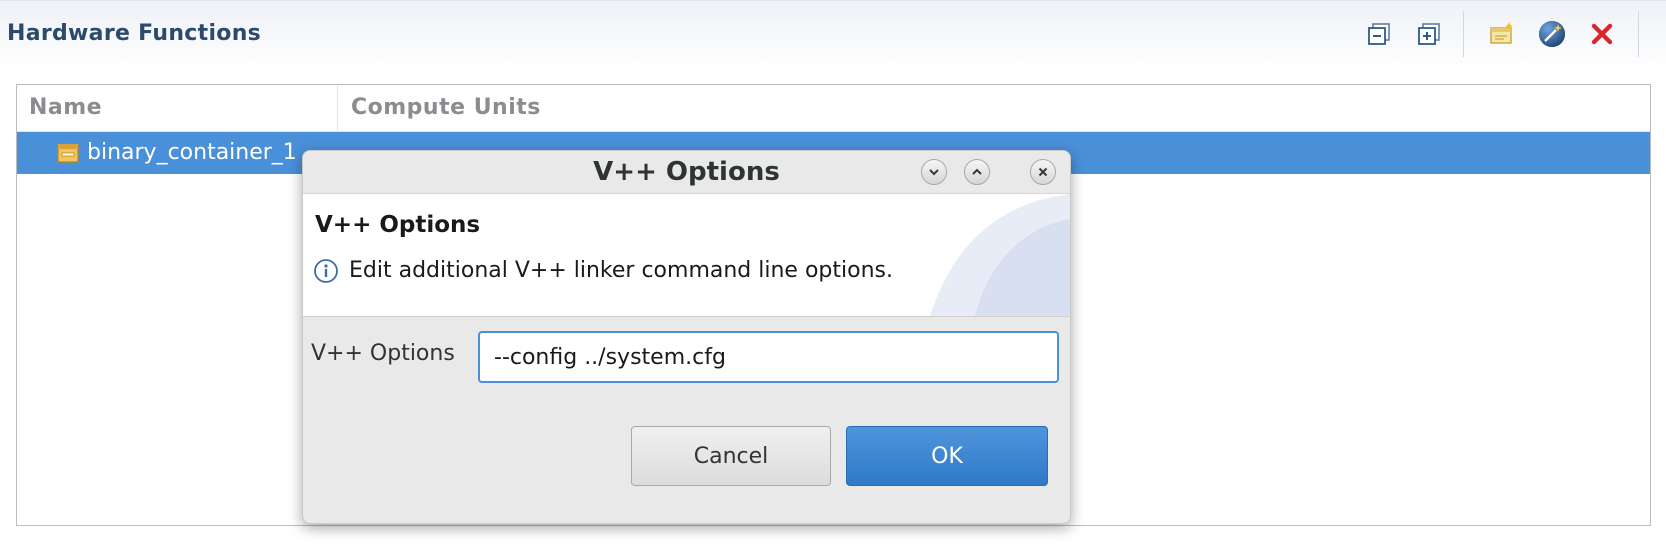  Describe the element at coordinates (446, 108) in the screenshot. I see `column-header-compute-units: Compute Units` at that location.